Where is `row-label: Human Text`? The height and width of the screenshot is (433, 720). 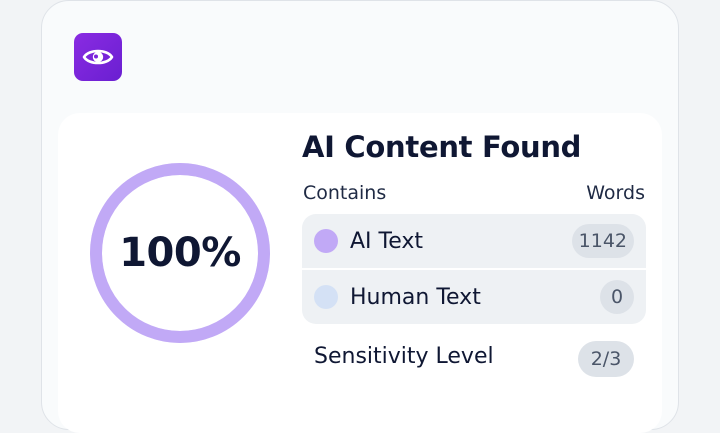 row-label: Human Text is located at coordinates (415, 297).